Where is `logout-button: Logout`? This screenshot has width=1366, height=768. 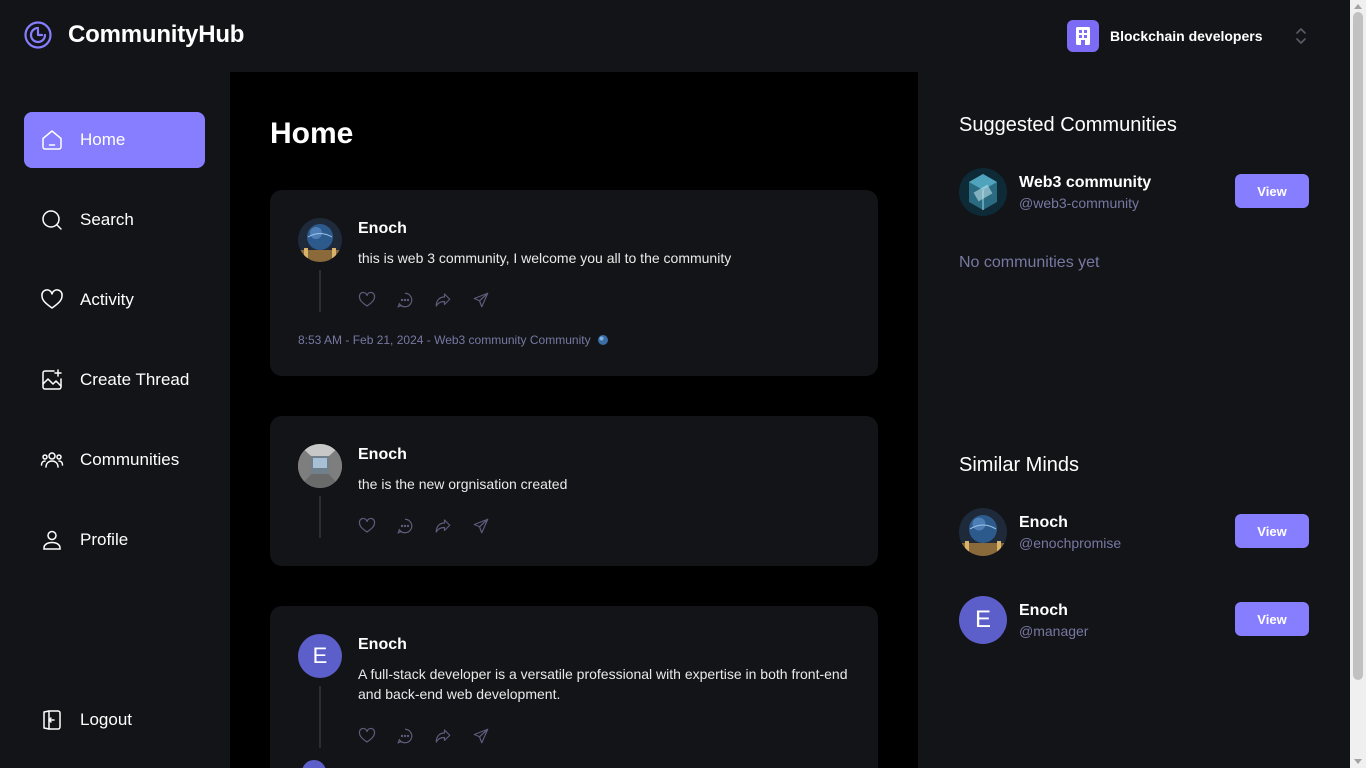
logout-button: Logout is located at coordinates (114, 720).